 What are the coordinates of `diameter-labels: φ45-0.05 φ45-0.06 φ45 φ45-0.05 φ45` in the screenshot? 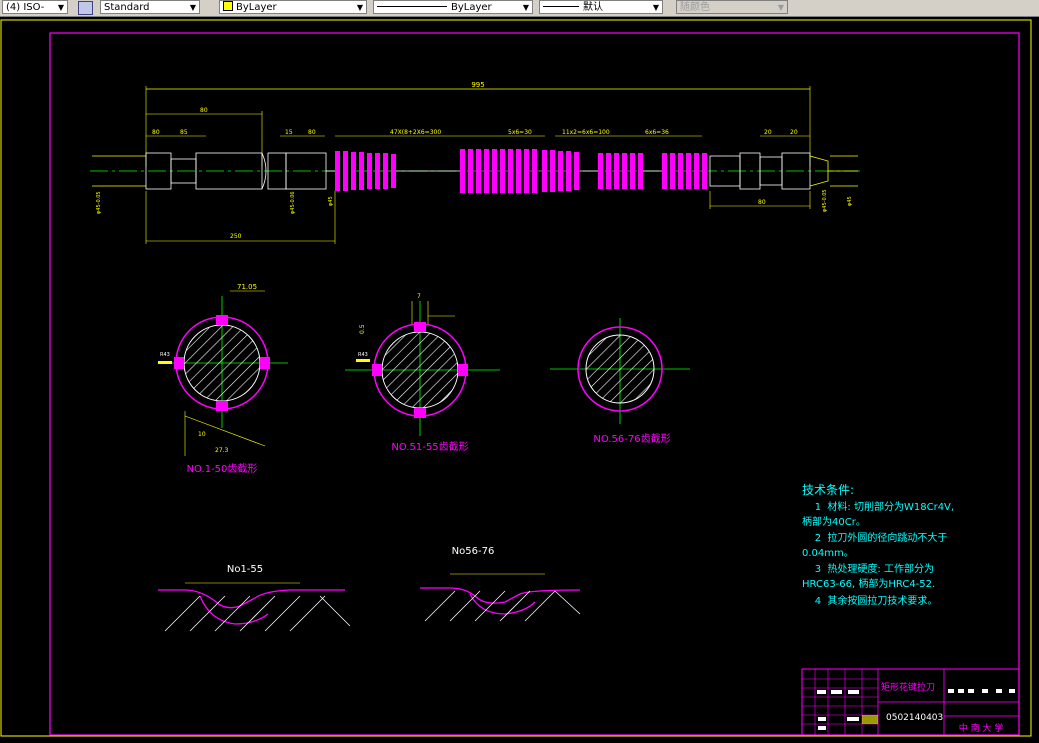 It's located at (474, 201).